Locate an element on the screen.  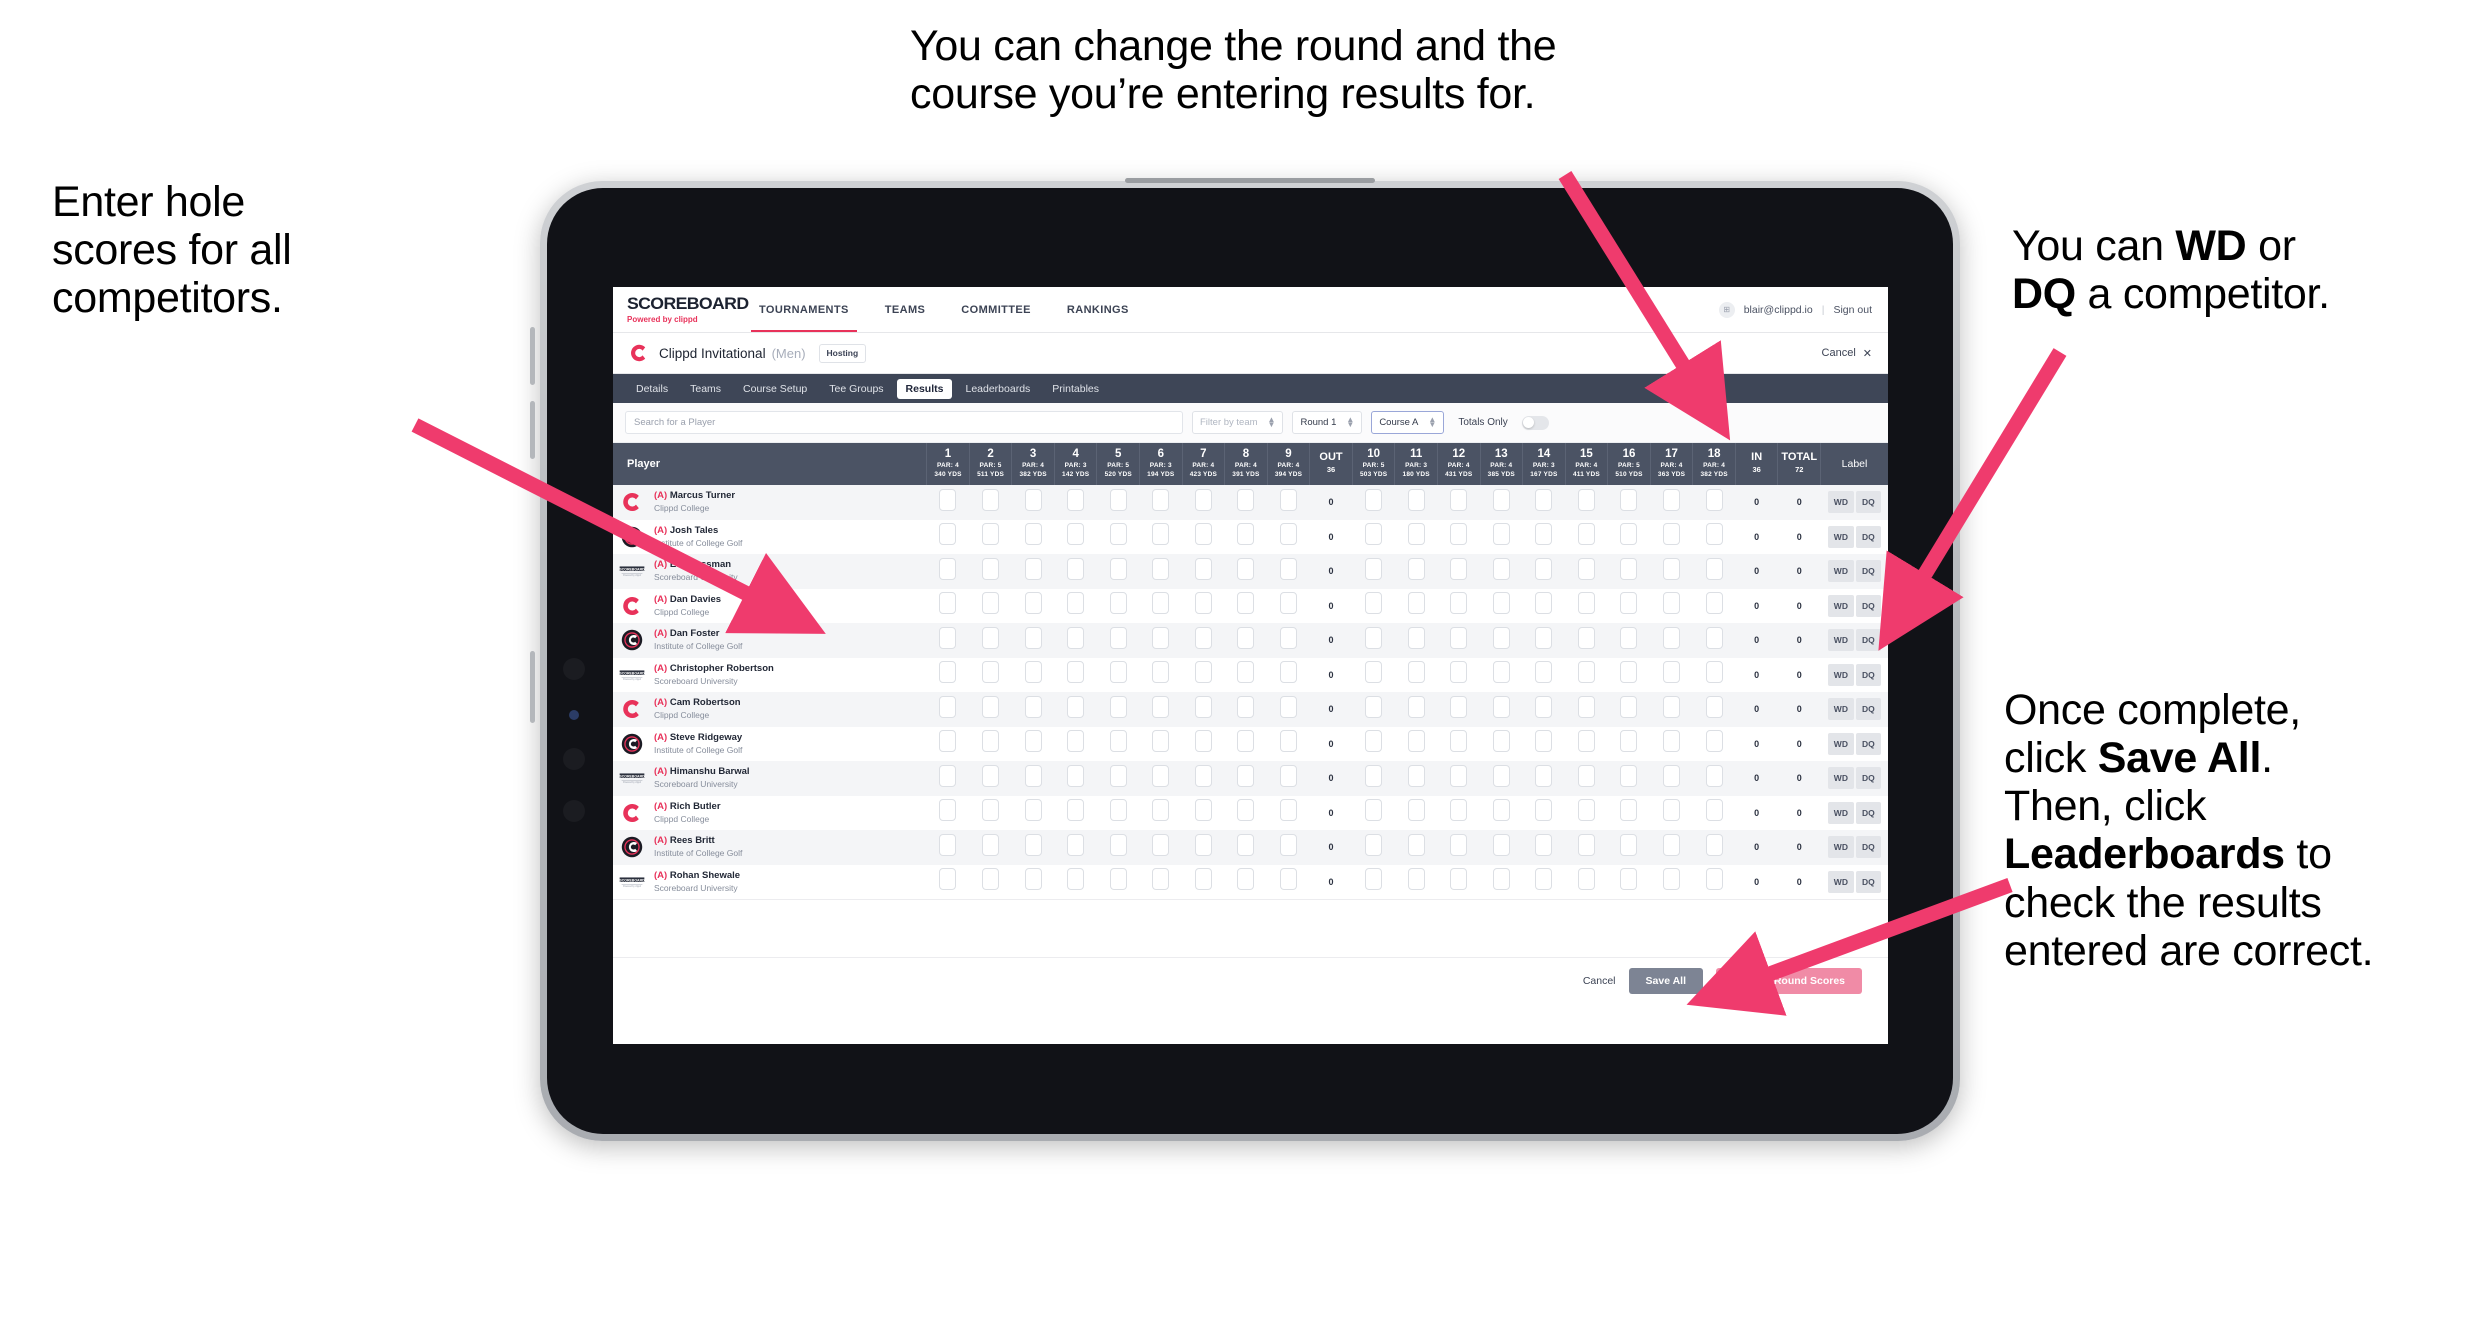
cancel-button: Cancel is located at coordinates (1599, 981).